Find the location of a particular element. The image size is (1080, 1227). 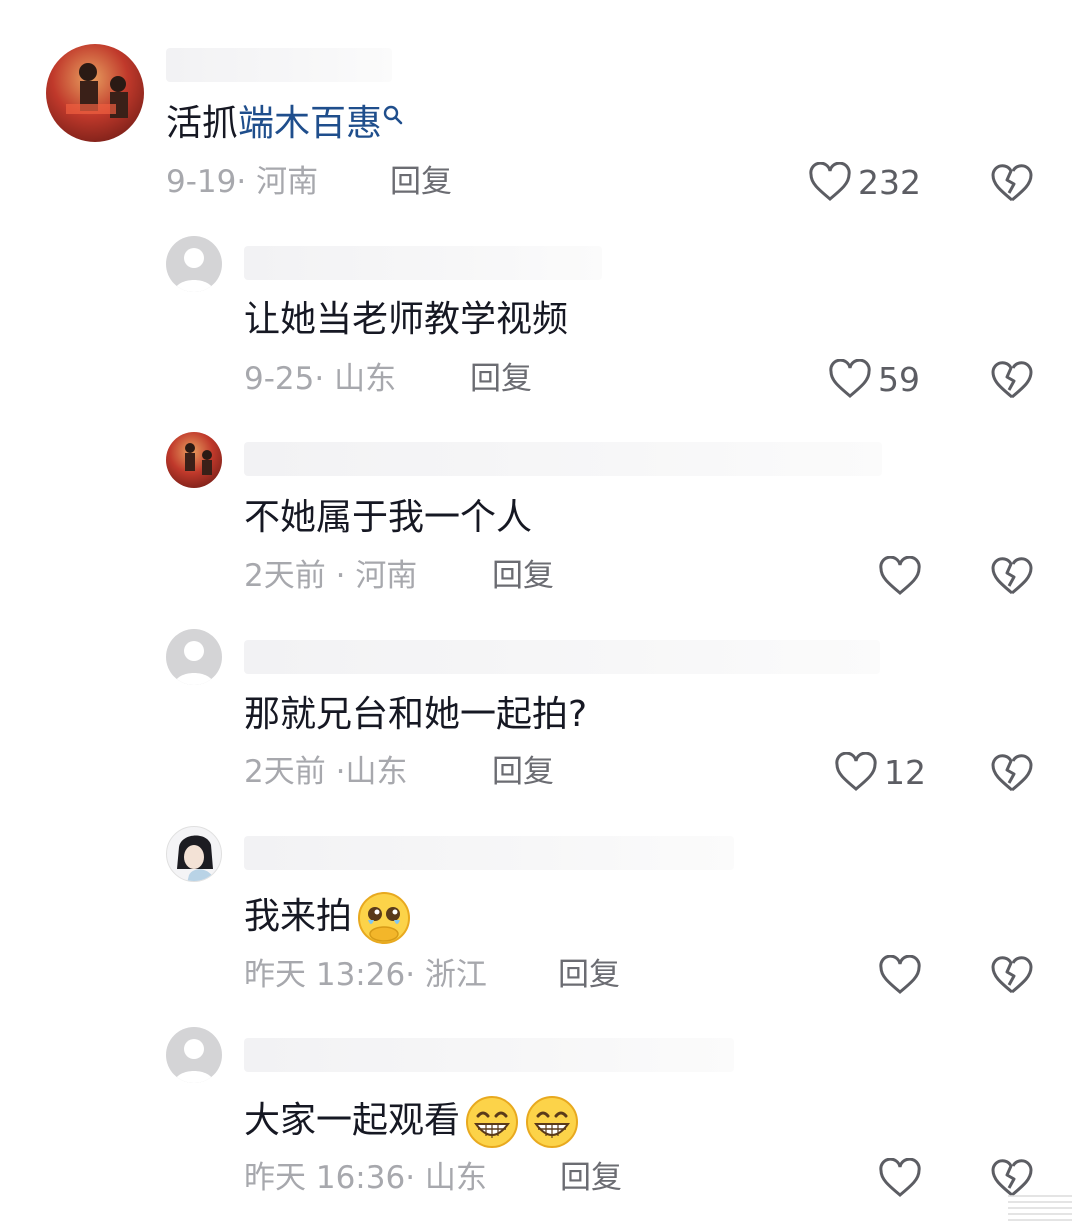

like-button: 232 is located at coordinates (864, 182).